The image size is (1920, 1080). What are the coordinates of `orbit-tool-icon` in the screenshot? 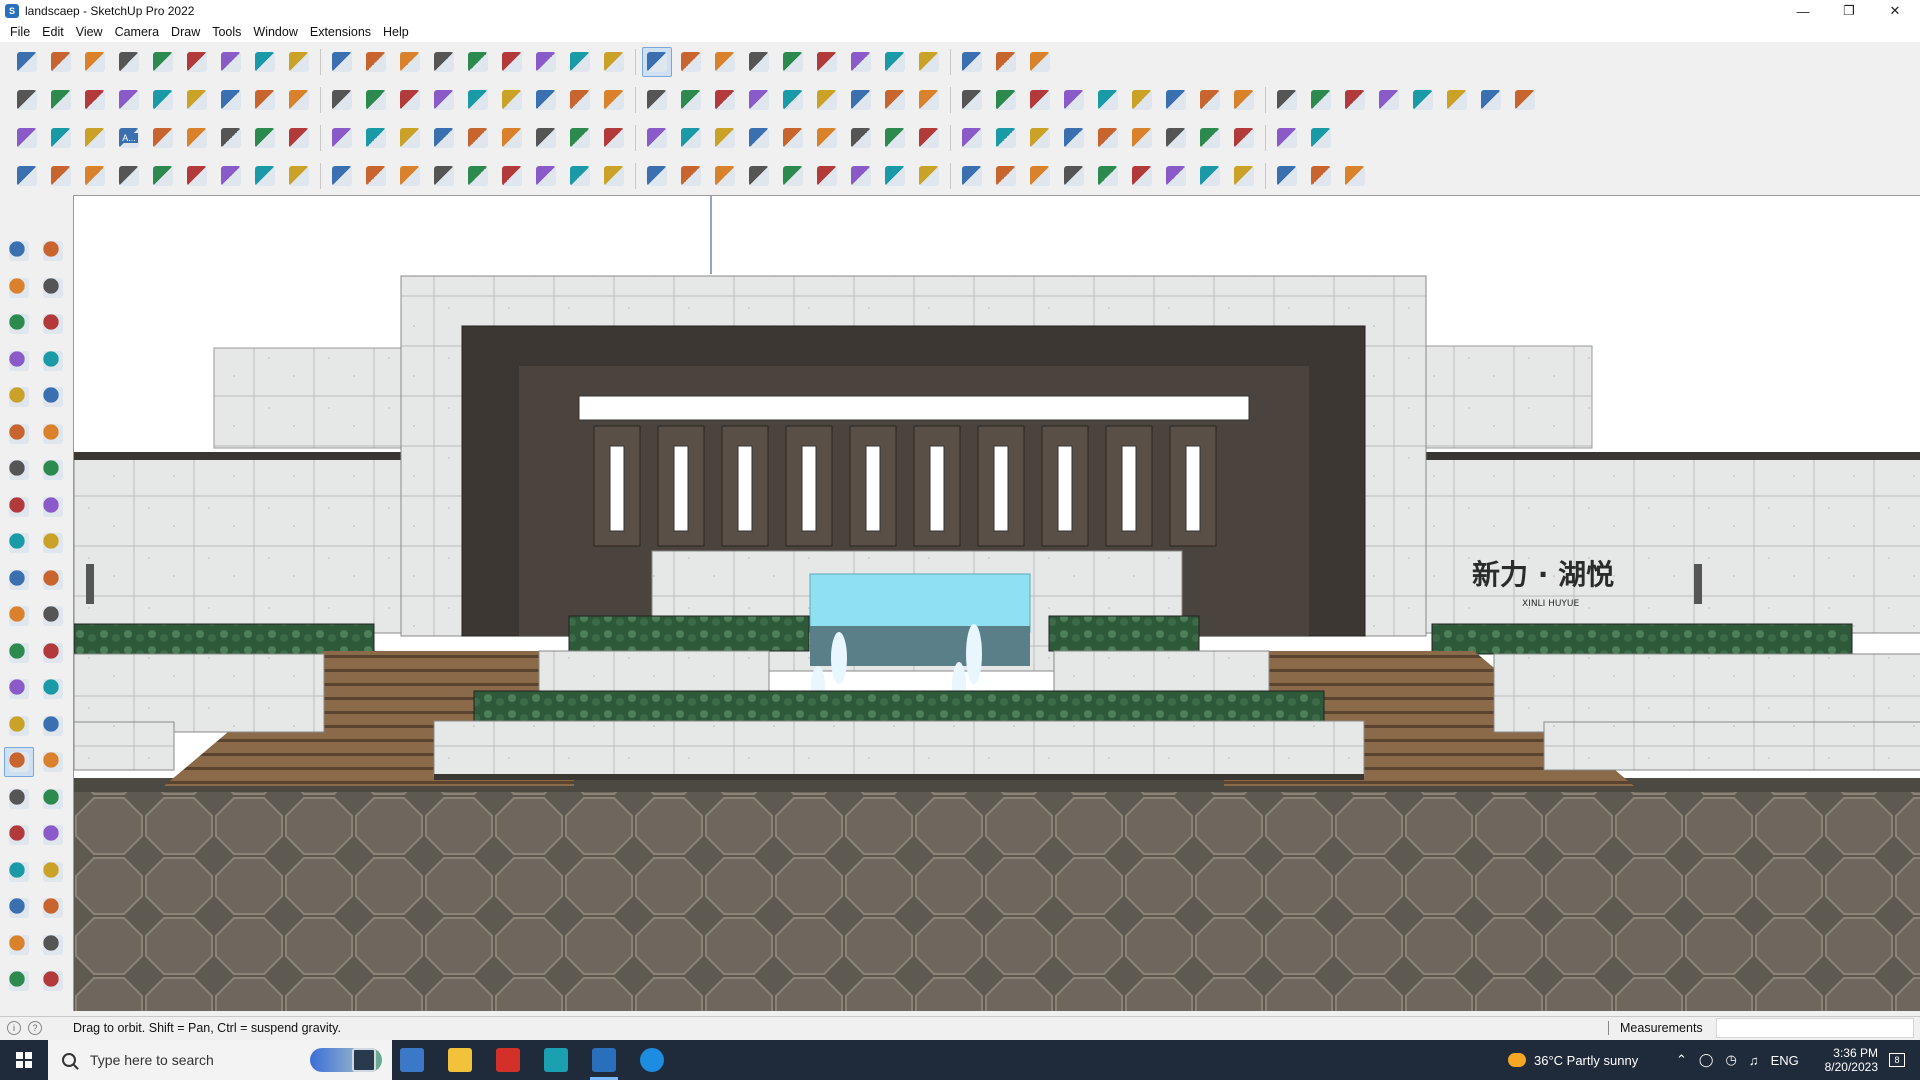 It's located at (19, 762).